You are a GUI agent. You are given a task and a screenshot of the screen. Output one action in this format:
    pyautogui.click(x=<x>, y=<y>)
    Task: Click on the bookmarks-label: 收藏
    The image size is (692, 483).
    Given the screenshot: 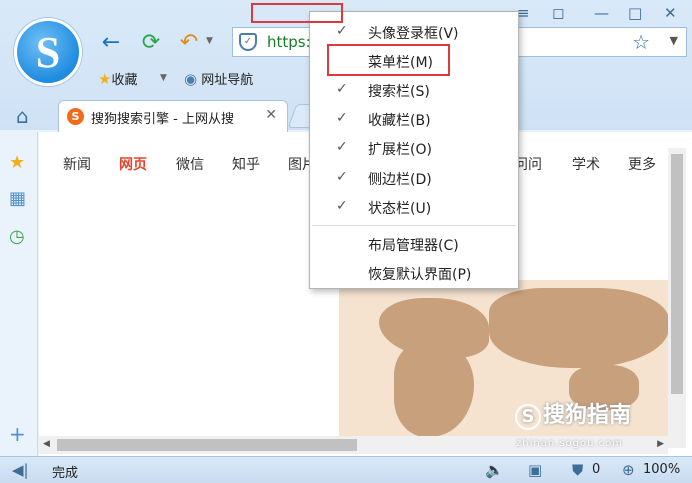 What is the action you would take?
    pyautogui.click(x=124, y=80)
    